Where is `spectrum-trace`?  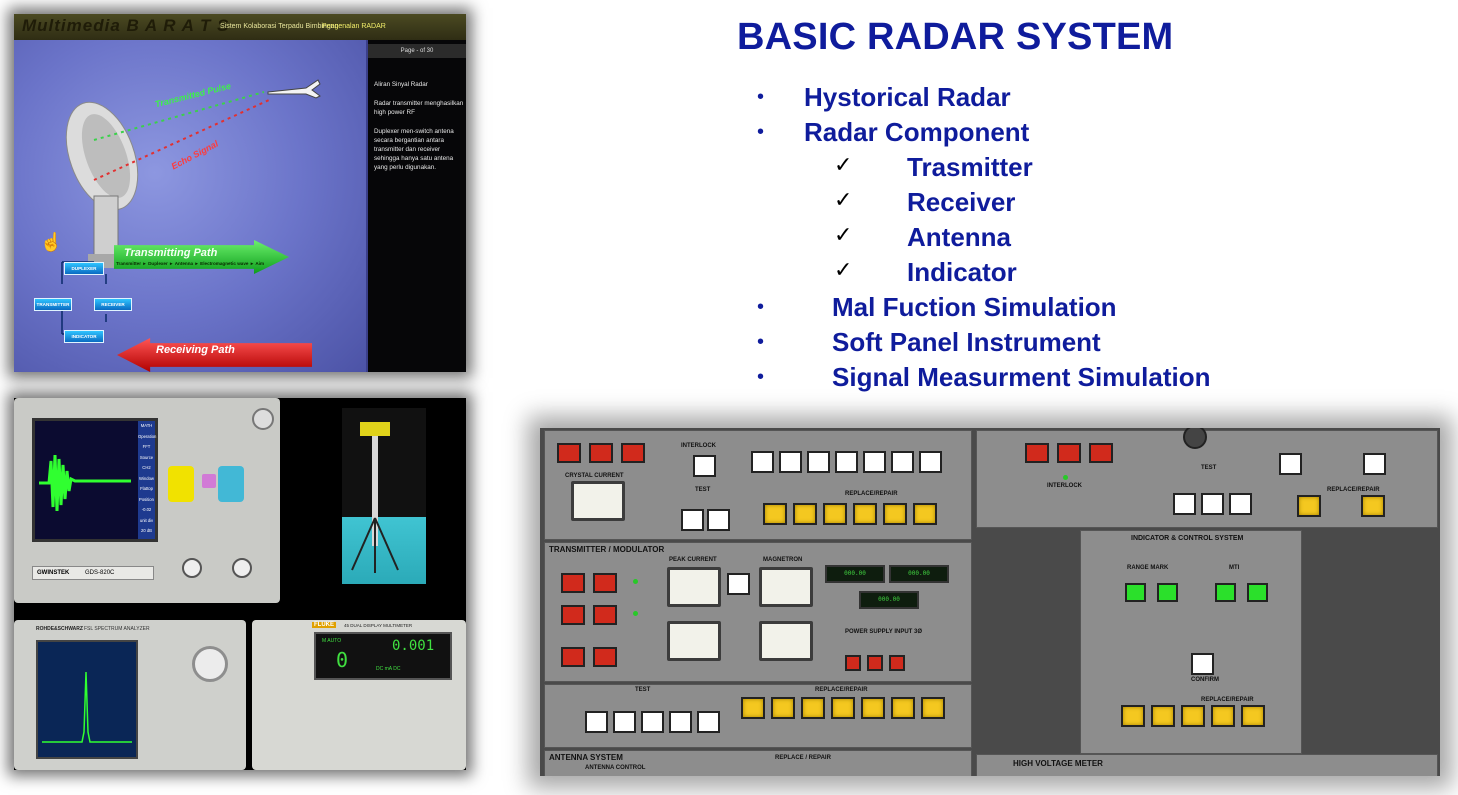 spectrum-trace is located at coordinates (87, 707).